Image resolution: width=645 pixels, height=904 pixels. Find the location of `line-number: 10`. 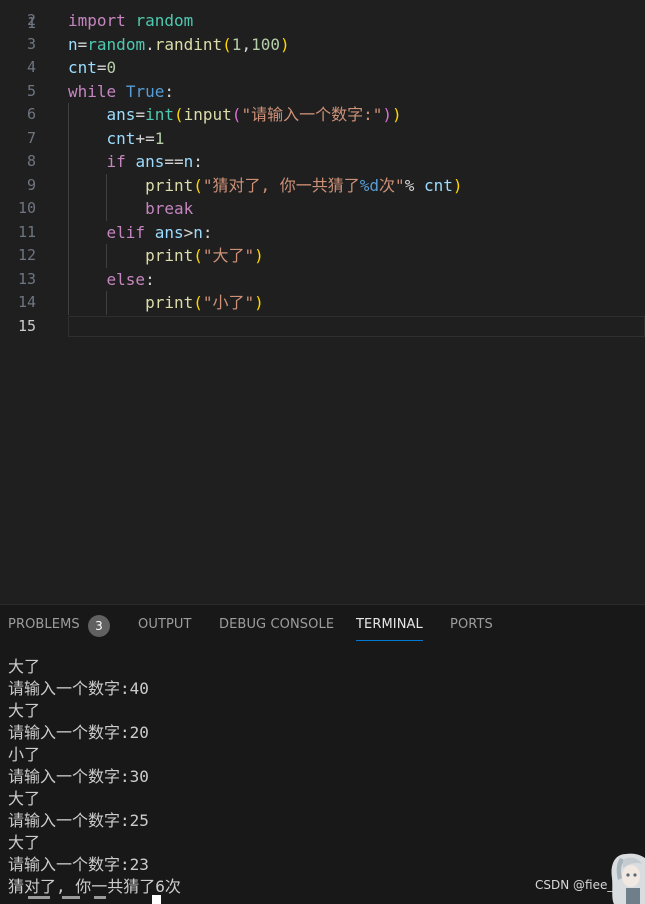

line-number: 10 is located at coordinates (26, 208).